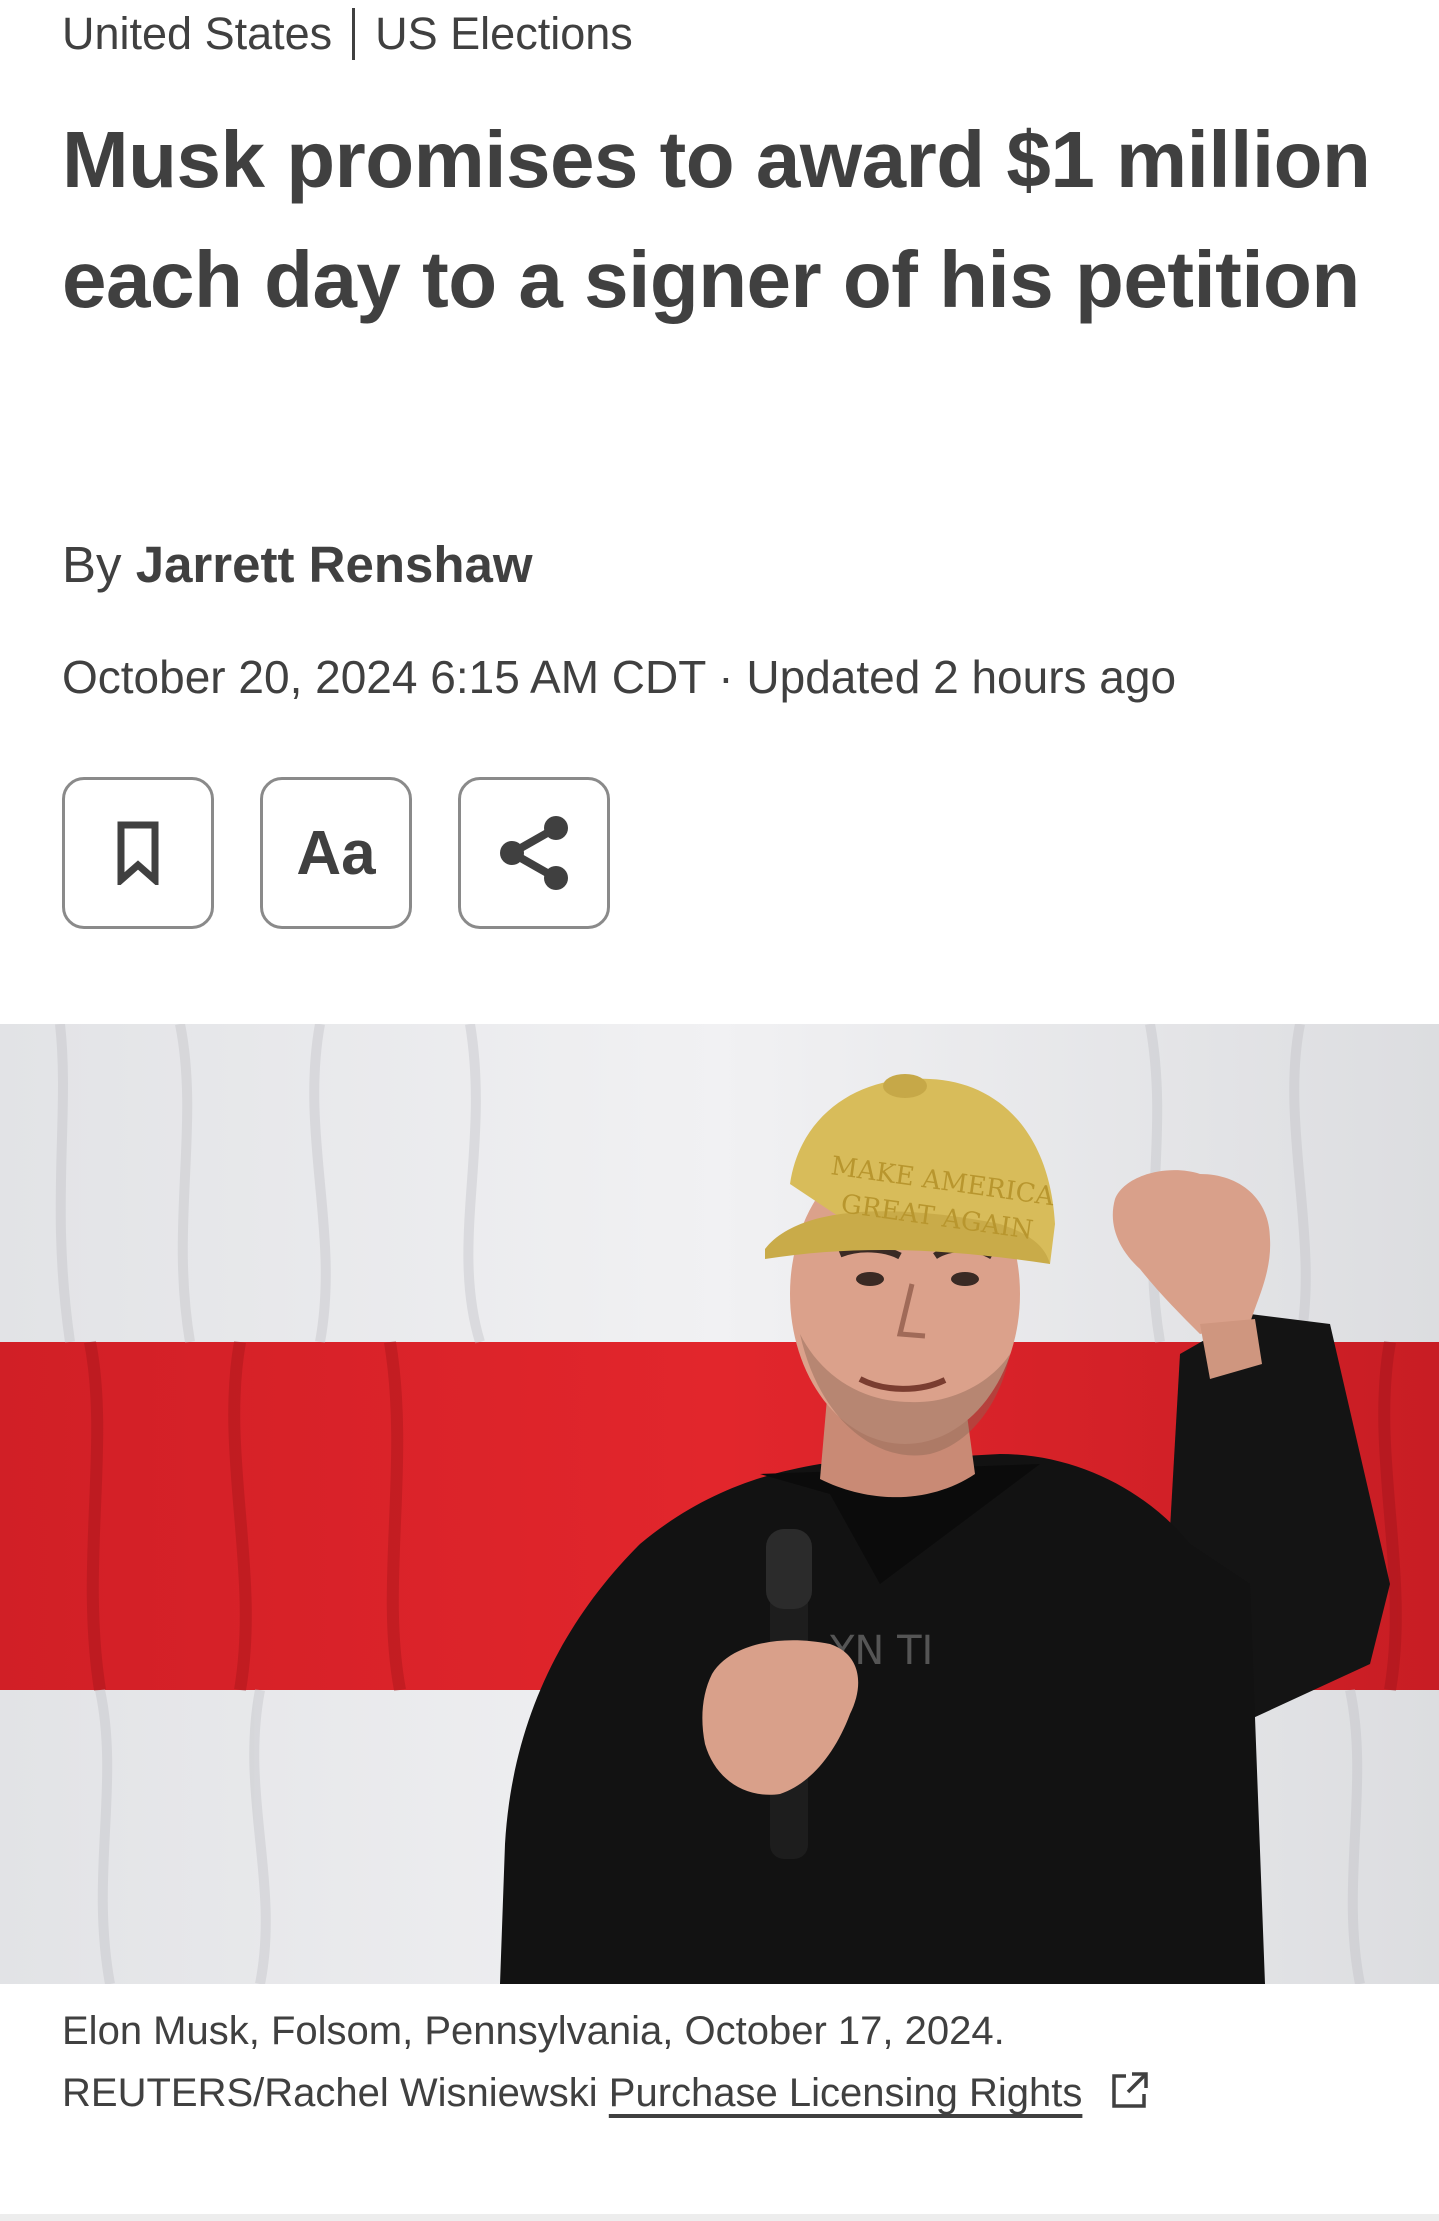 The width and height of the screenshot is (1439, 2221). I want to click on article-toolbar: Aa, so click(336, 853).